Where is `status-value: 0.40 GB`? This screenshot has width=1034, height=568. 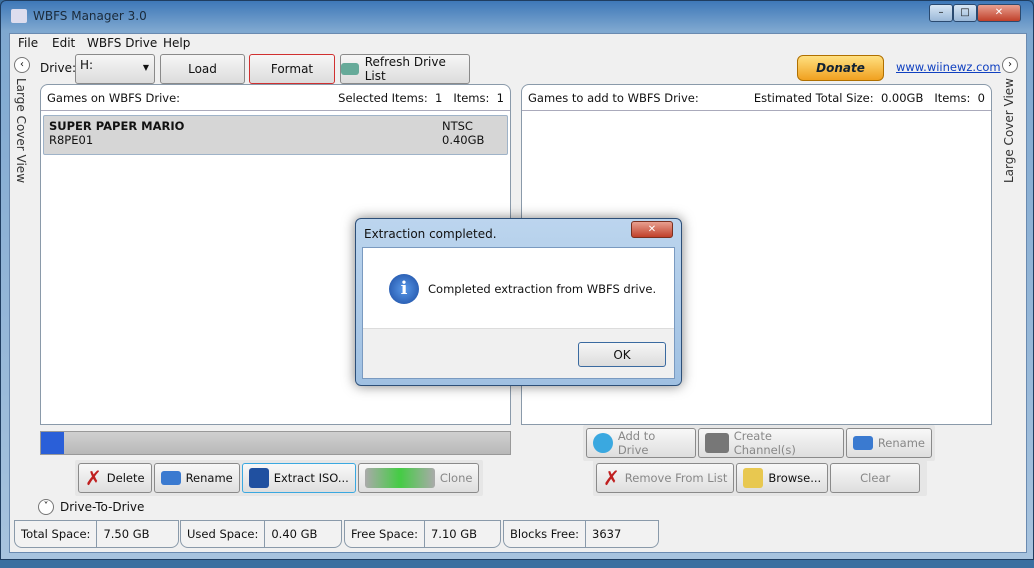
status-value: 0.40 GB is located at coordinates (294, 534).